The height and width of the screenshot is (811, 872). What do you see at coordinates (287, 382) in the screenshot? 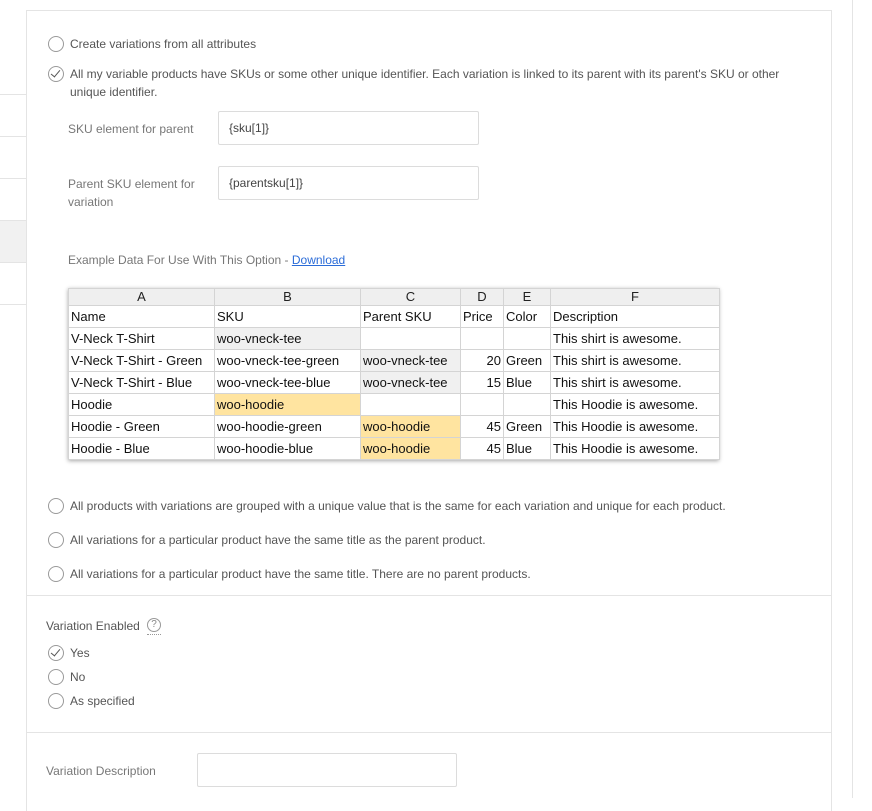
I see `cell: woo-vneck-tee-blue` at bounding box center [287, 382].